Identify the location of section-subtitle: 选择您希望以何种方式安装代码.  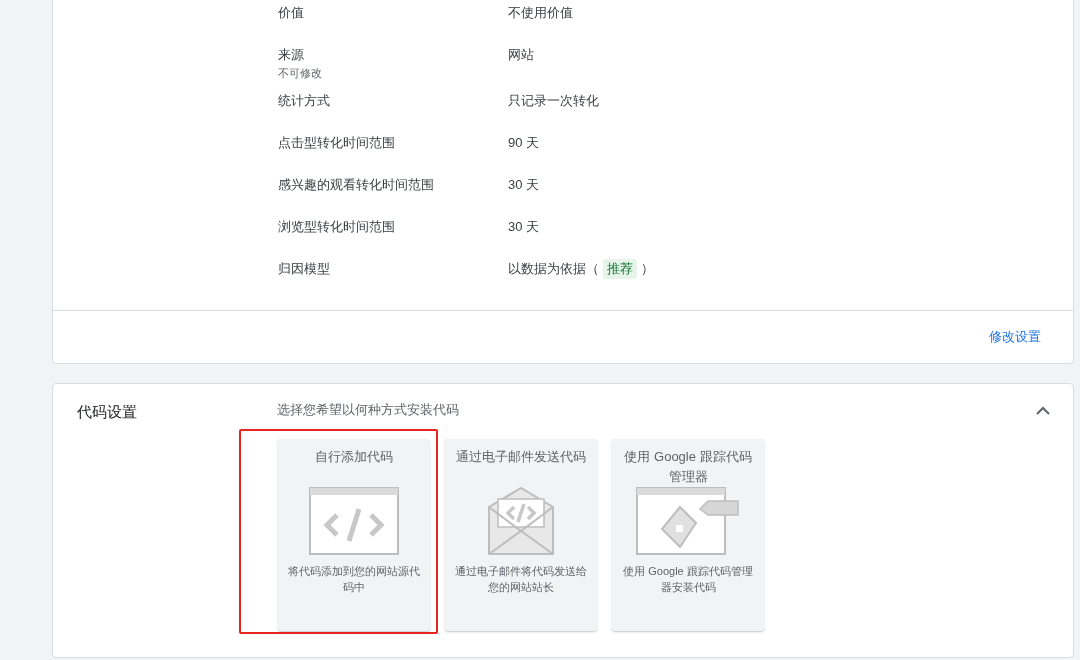
(368, 410).